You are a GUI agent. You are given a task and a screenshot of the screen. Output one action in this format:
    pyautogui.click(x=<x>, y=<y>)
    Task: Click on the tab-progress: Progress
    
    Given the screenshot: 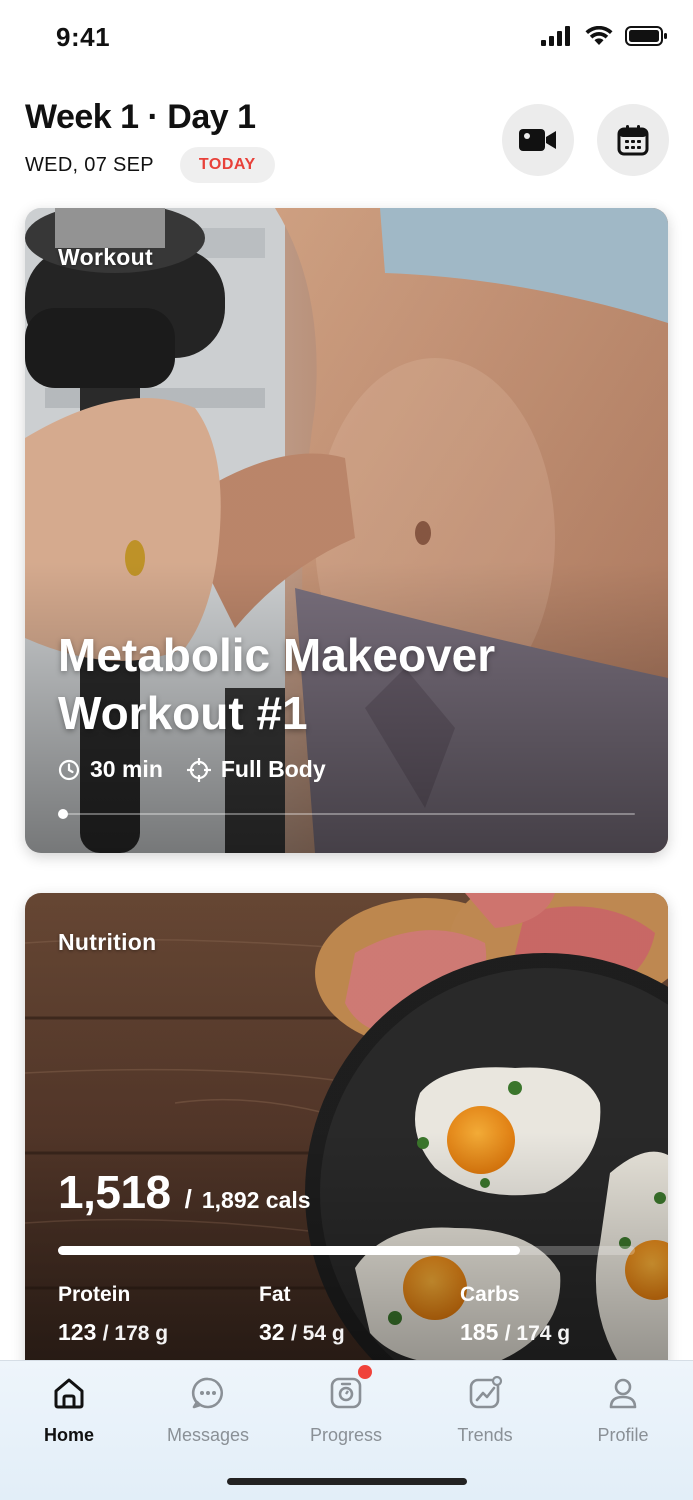 What is the action you would take?
    pyautogui.click(x=346, y=1405)
    